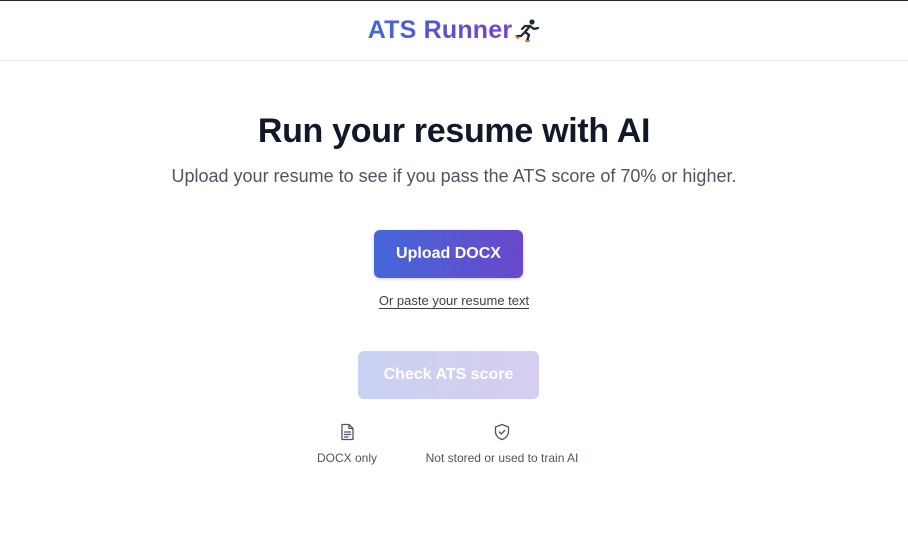  What do you see at coordinates (527, 30) in the screenshot?
I see `running-person-icon` at bounding box center [527, 30].